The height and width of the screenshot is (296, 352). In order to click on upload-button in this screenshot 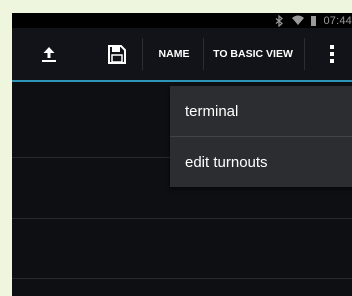, I will do `click(49, 54)`.